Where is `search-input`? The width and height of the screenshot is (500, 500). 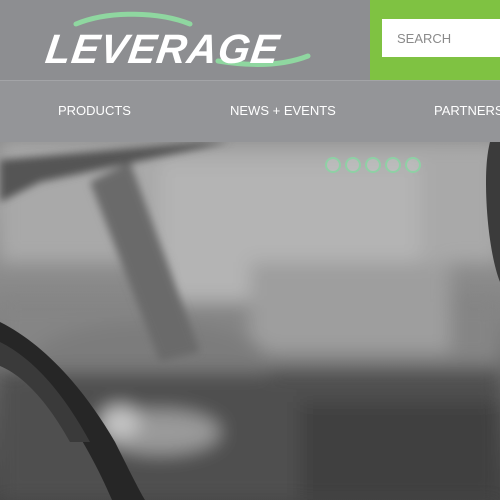 search-input is located at coordinates (441, 38).